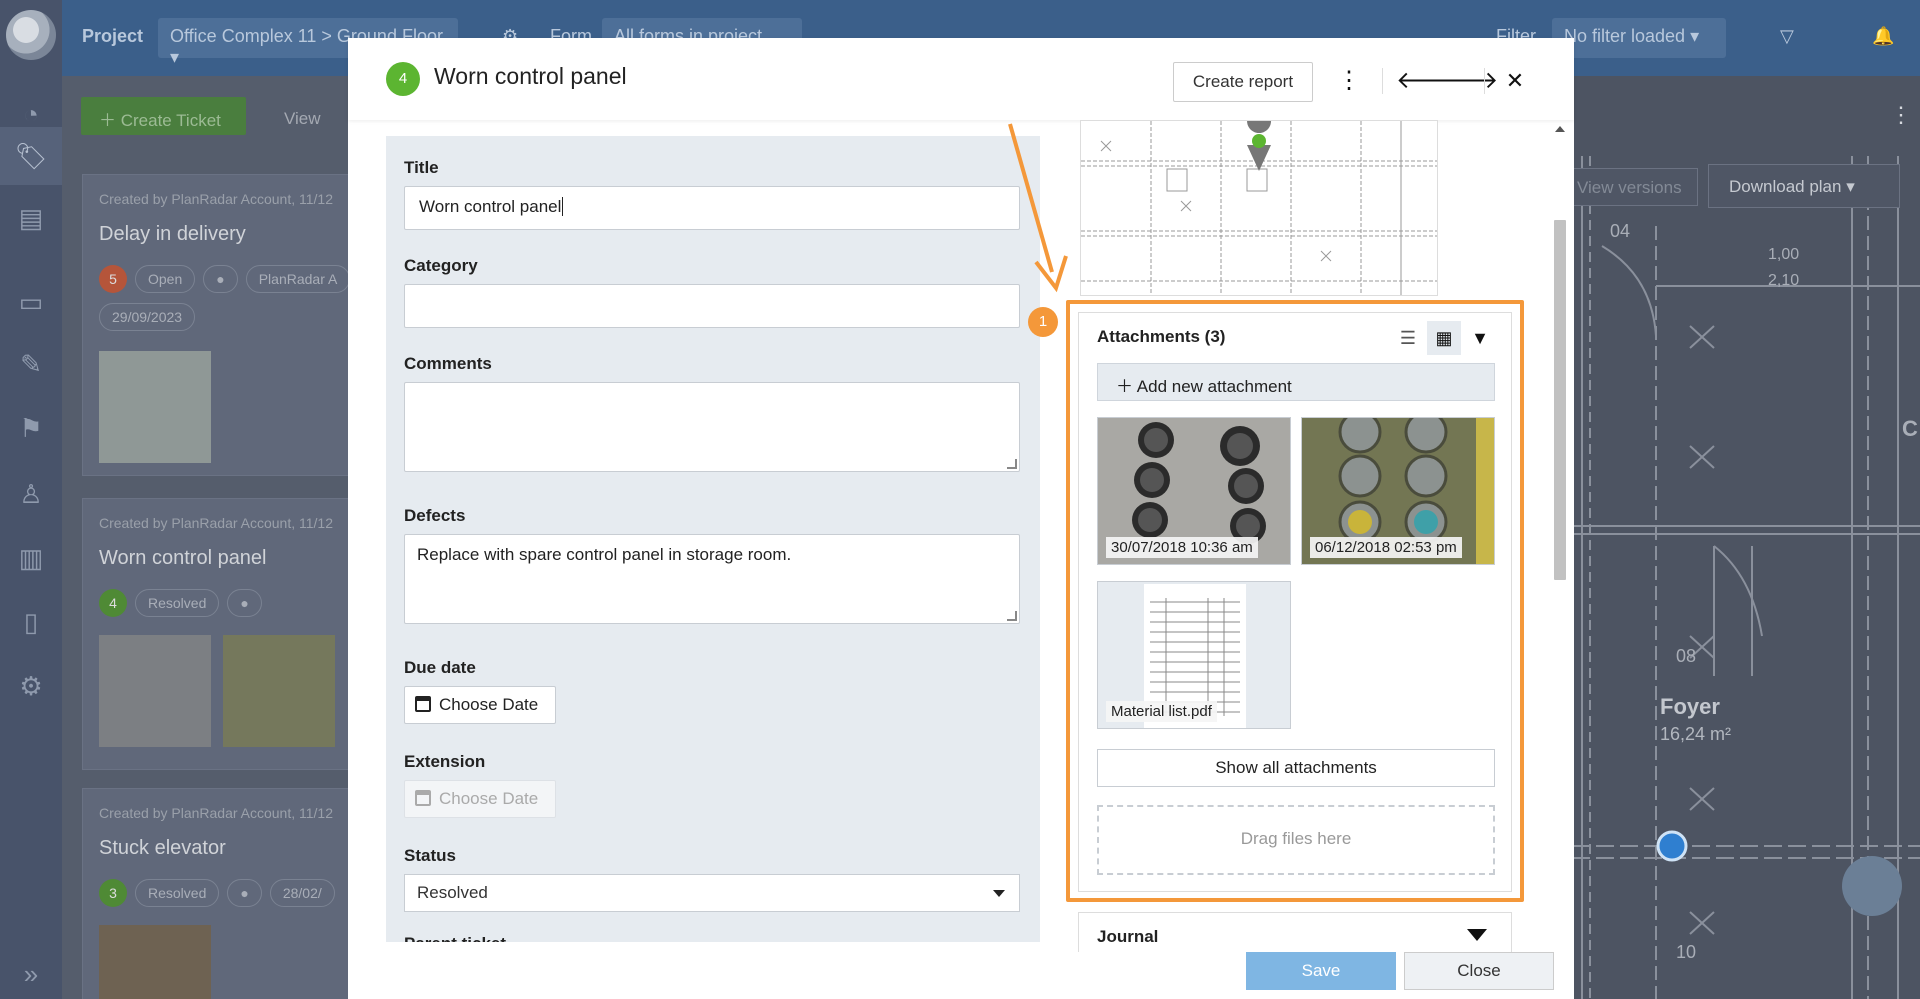 This screenshot has width=1920, height=999. What do you see at coordinates (1382, 81) in the screenshot?
I see `divider` at bounding box center [1382, 81].